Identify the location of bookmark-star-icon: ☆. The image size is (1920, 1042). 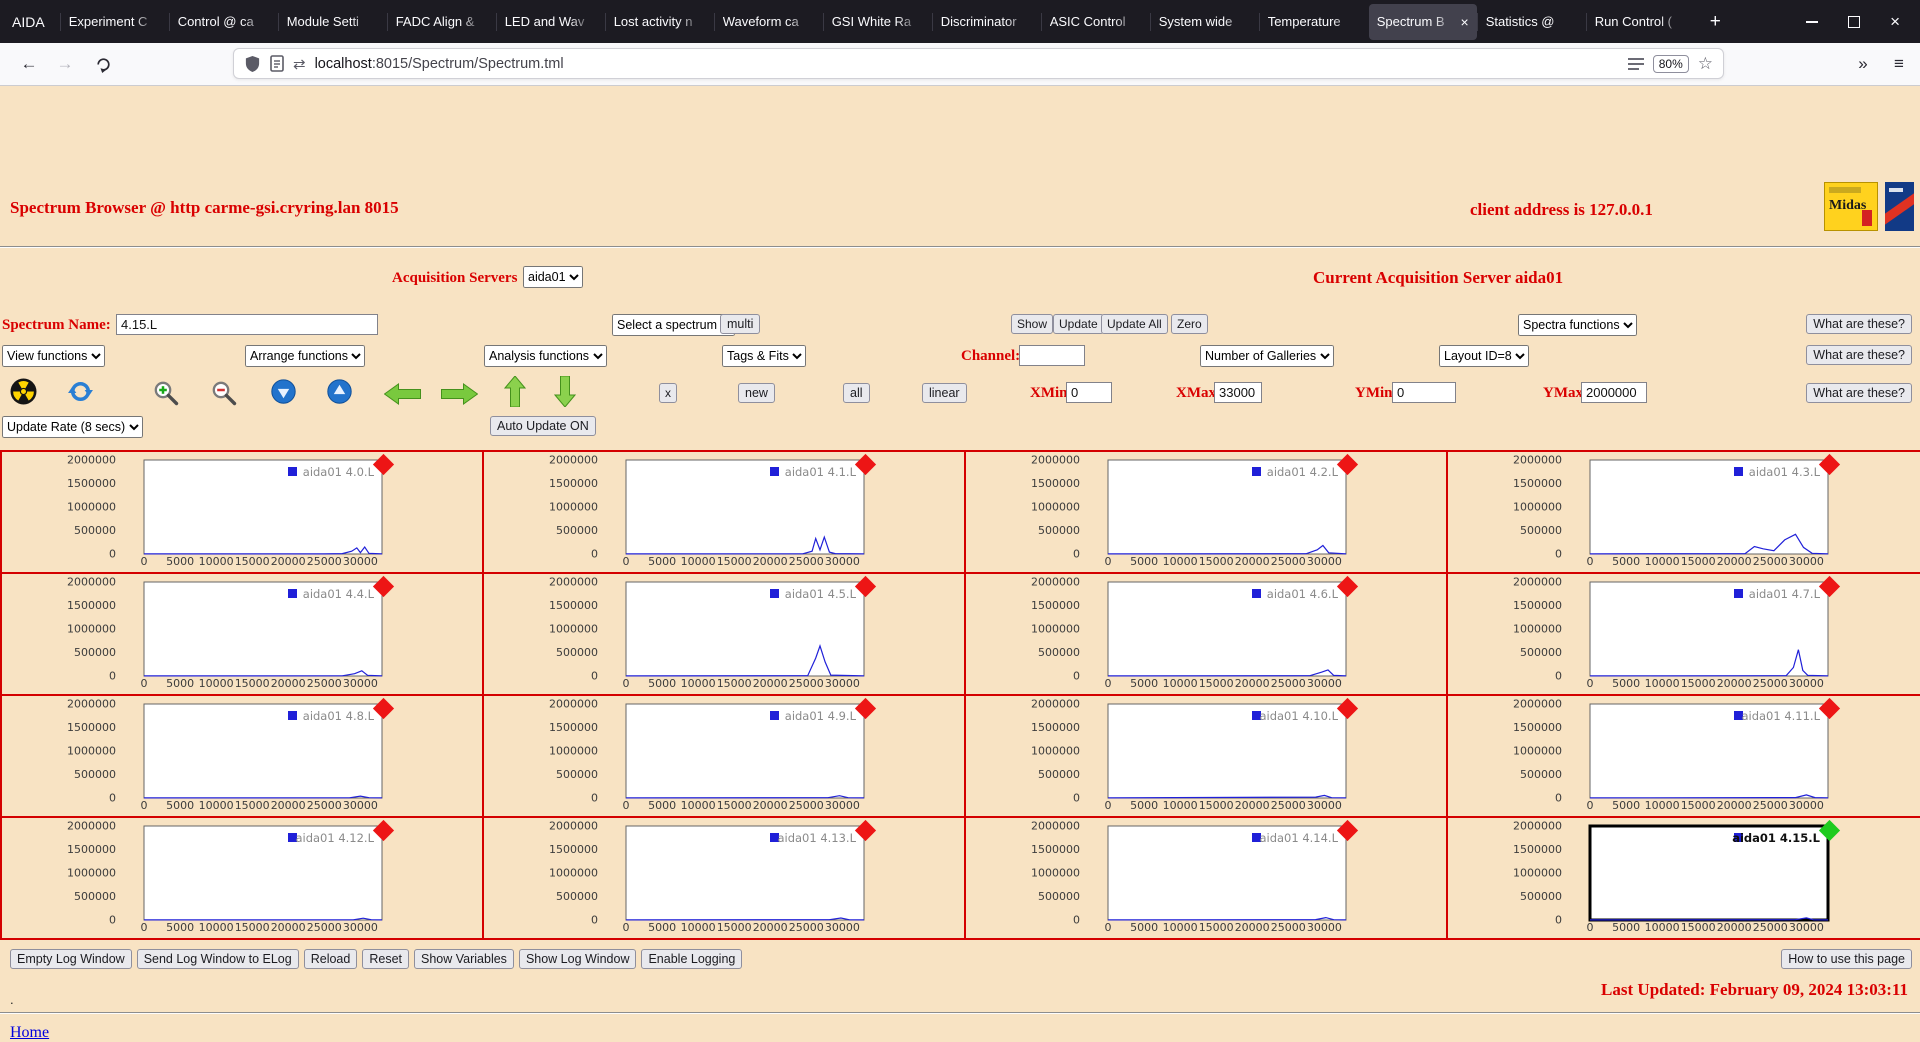
(1705, 64).